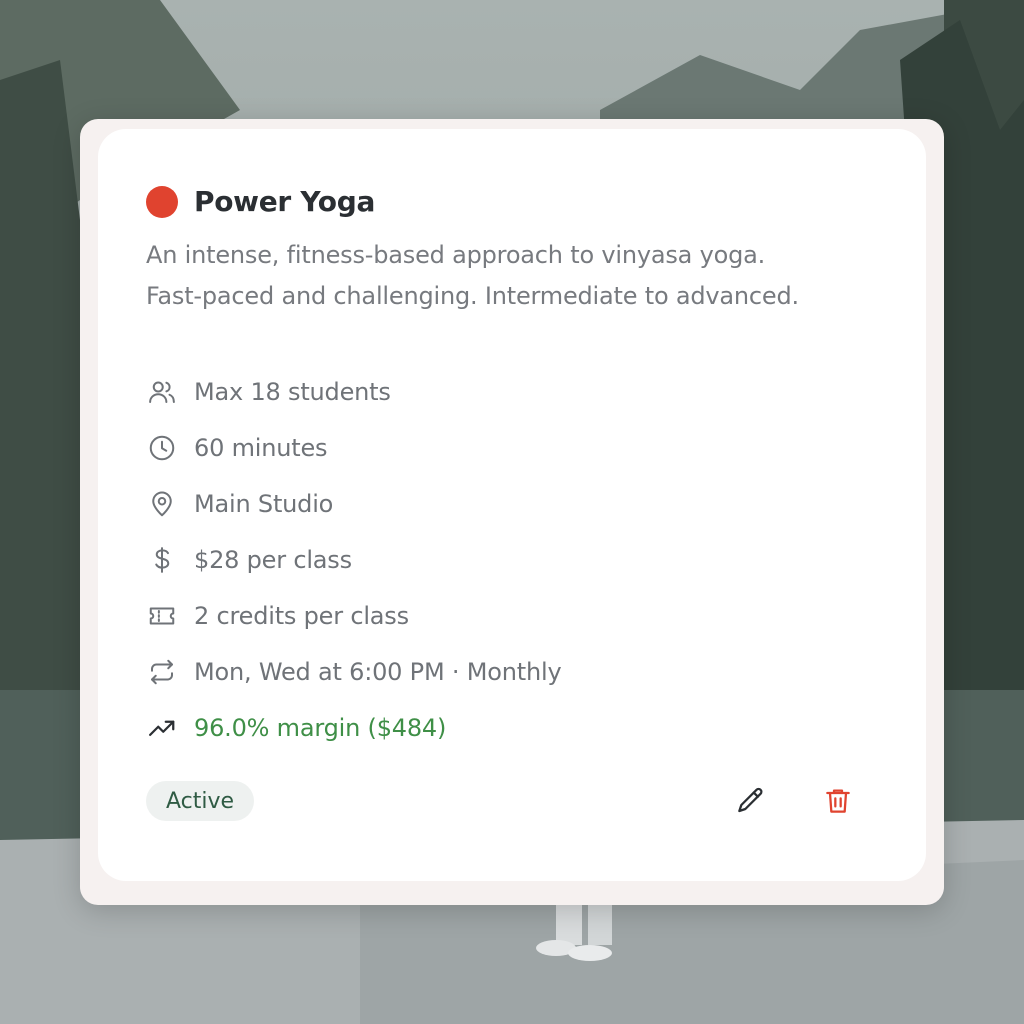  I want to click on detail-price-text: $28 per class, so click(273, 560).